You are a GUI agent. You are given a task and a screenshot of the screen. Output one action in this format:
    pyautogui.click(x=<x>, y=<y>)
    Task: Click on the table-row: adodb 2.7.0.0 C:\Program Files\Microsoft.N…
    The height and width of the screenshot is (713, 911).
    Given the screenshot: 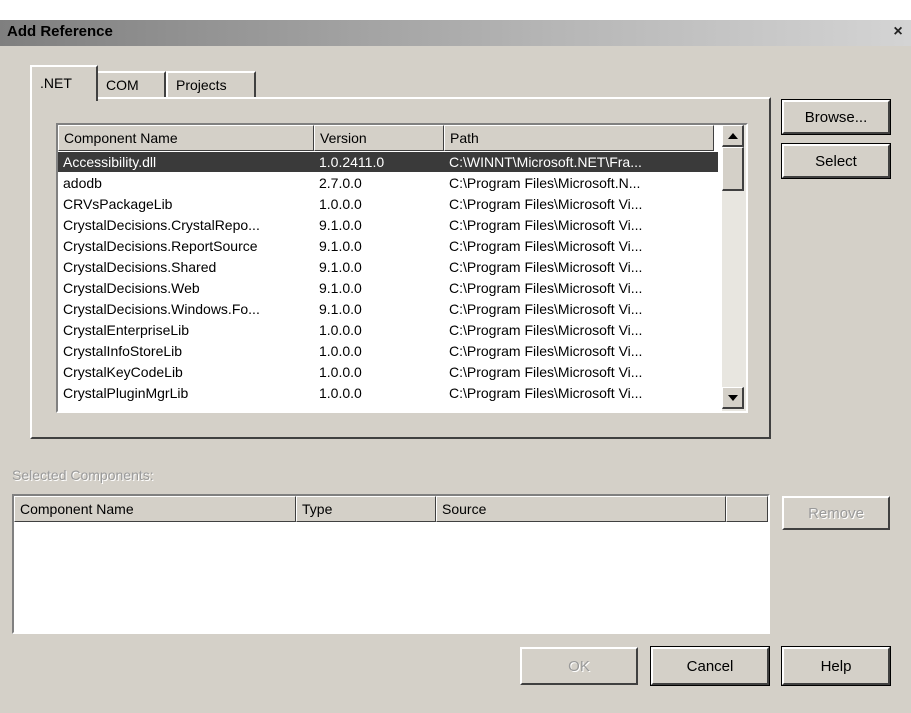 What is the action you would take?
    pyautogui.click(x=388, y=183)
    